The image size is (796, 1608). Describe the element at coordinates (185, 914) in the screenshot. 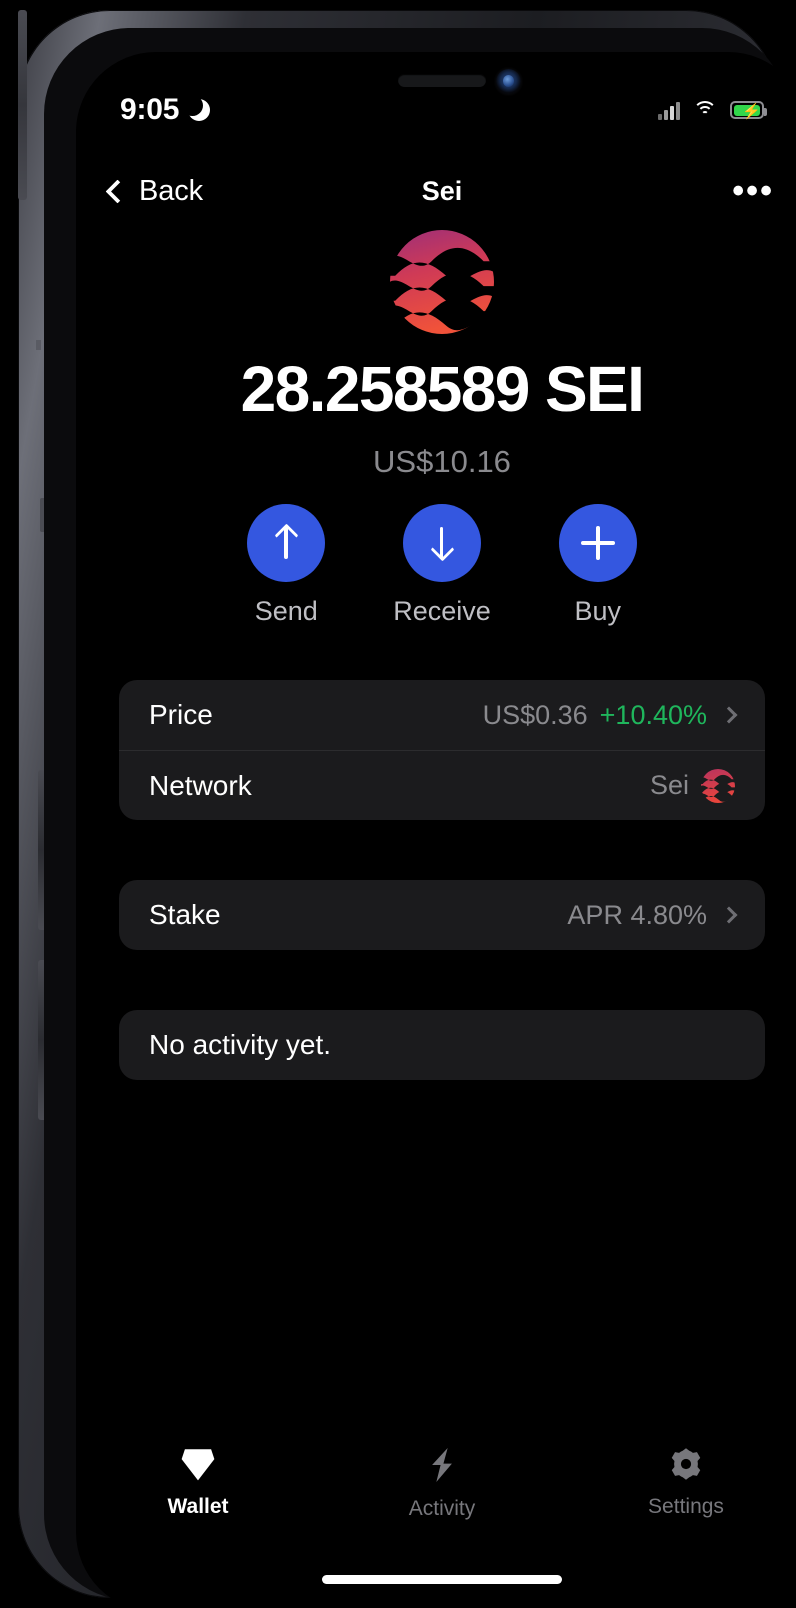

I see `stake-row-label: Stake` at that location.